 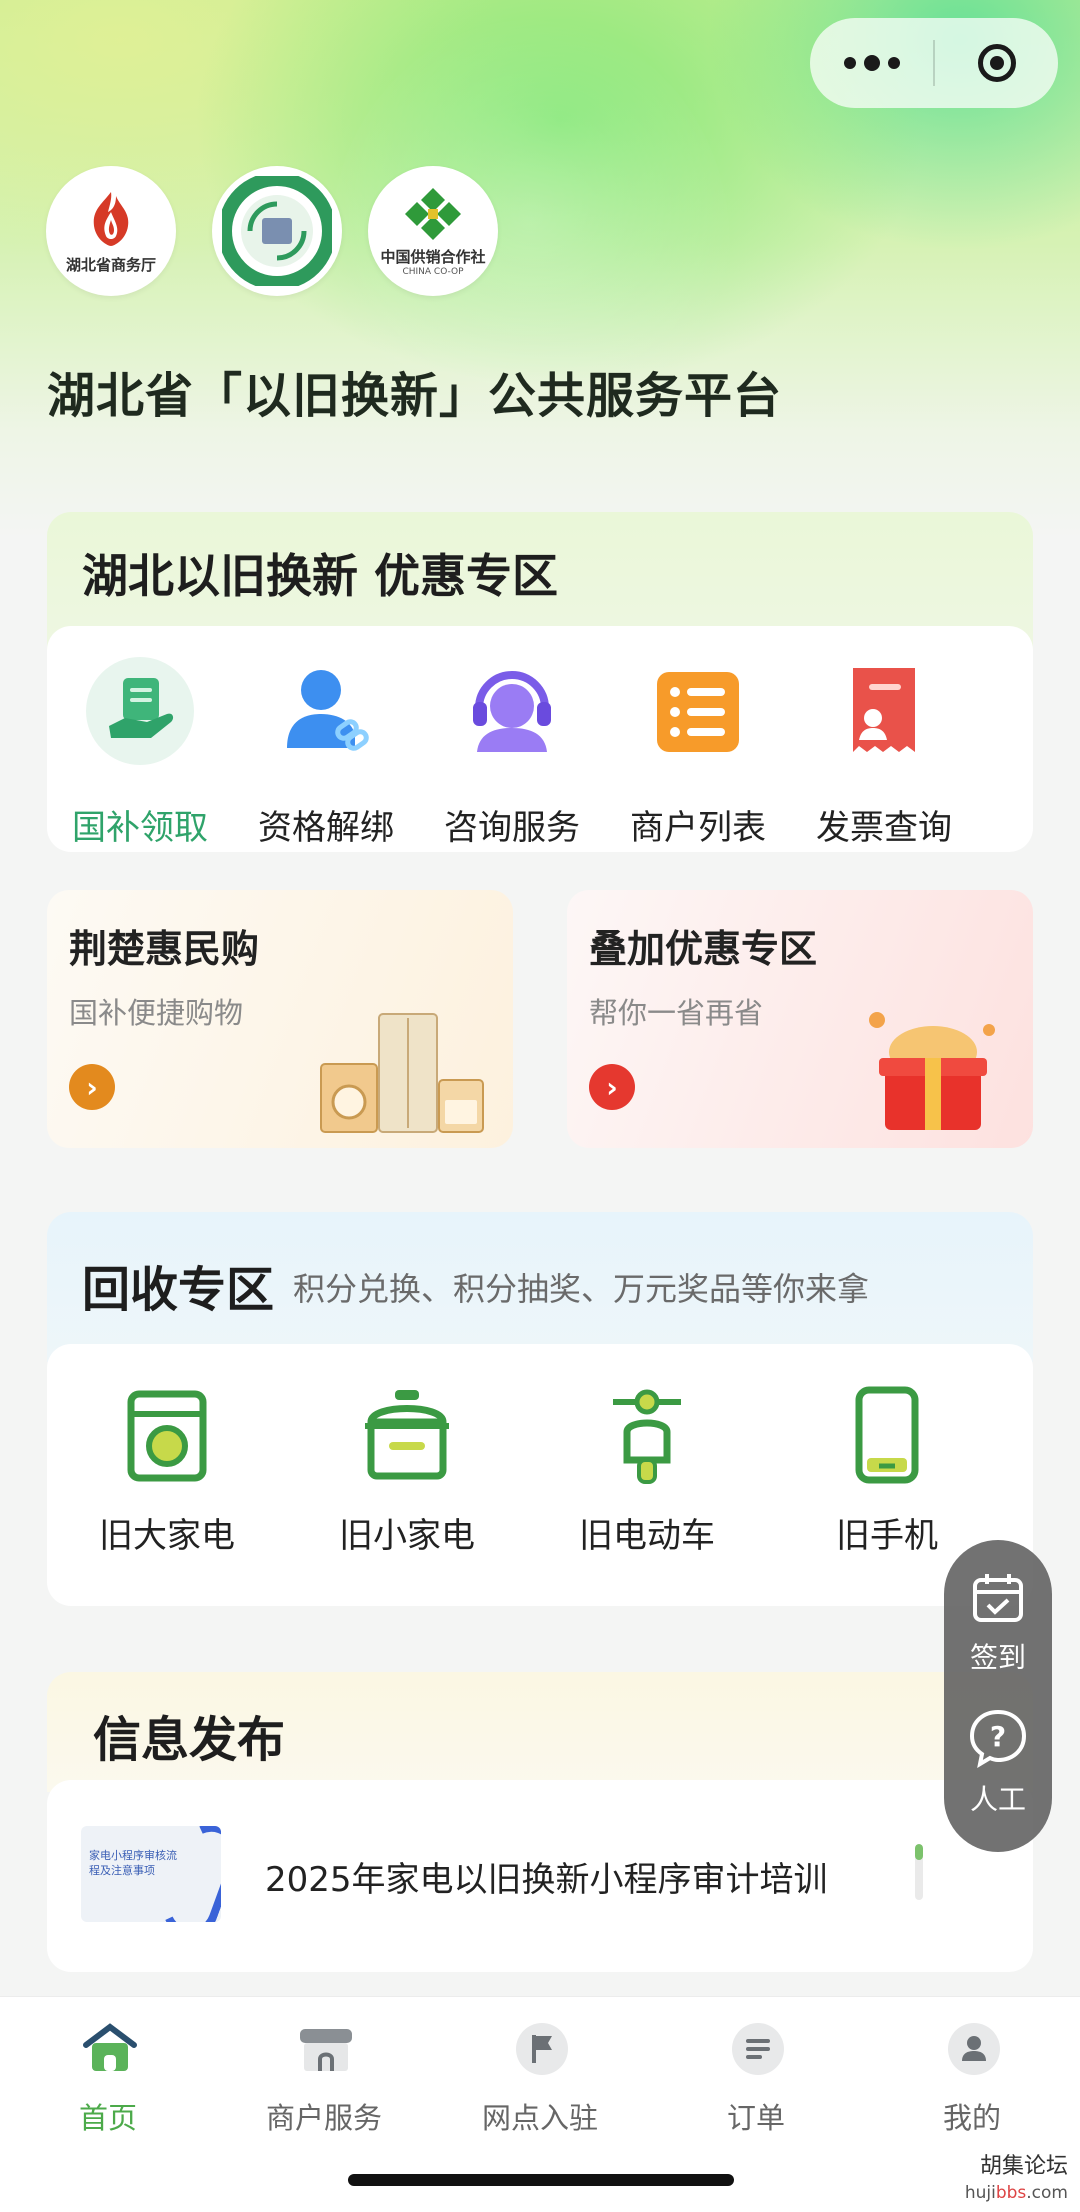 What do you see at coordinates (140, 711) in the screenshot?
I see `subsidy-hand-icon` at bounding box center [140, 711].